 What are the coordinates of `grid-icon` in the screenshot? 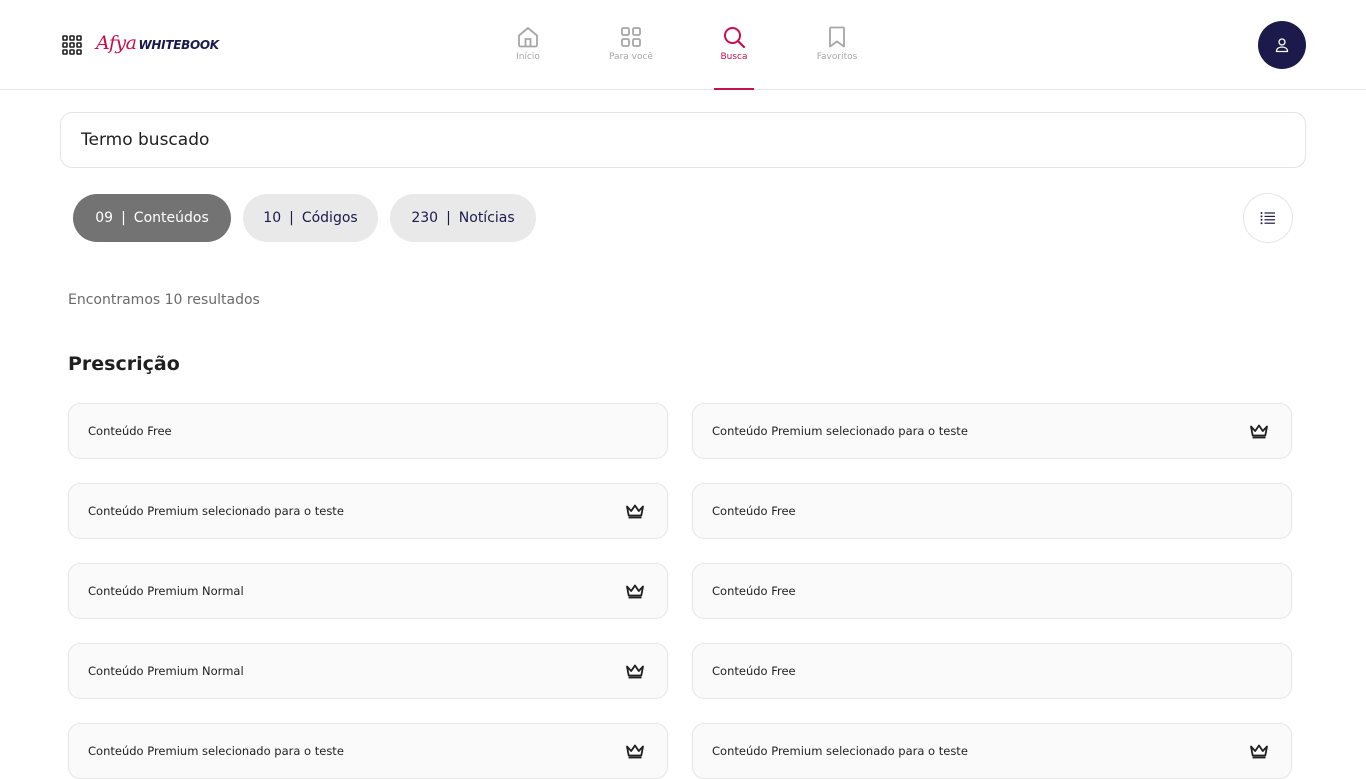 It's located at (631, 37).